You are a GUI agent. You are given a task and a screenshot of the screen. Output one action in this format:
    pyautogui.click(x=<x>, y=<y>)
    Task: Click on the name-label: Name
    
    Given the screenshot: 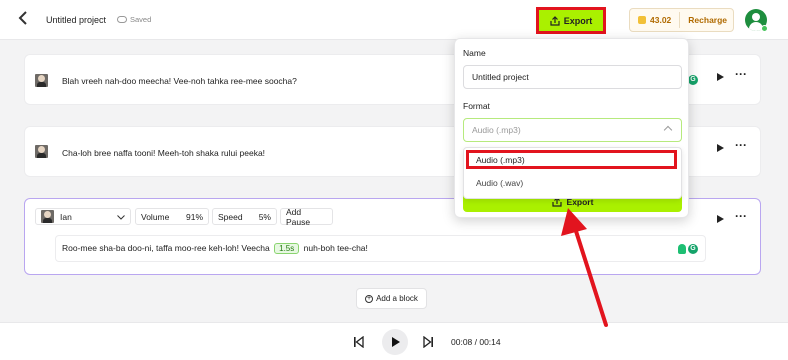 What is the action you would take?
    pyautogui.click(x=474, y=53)
    